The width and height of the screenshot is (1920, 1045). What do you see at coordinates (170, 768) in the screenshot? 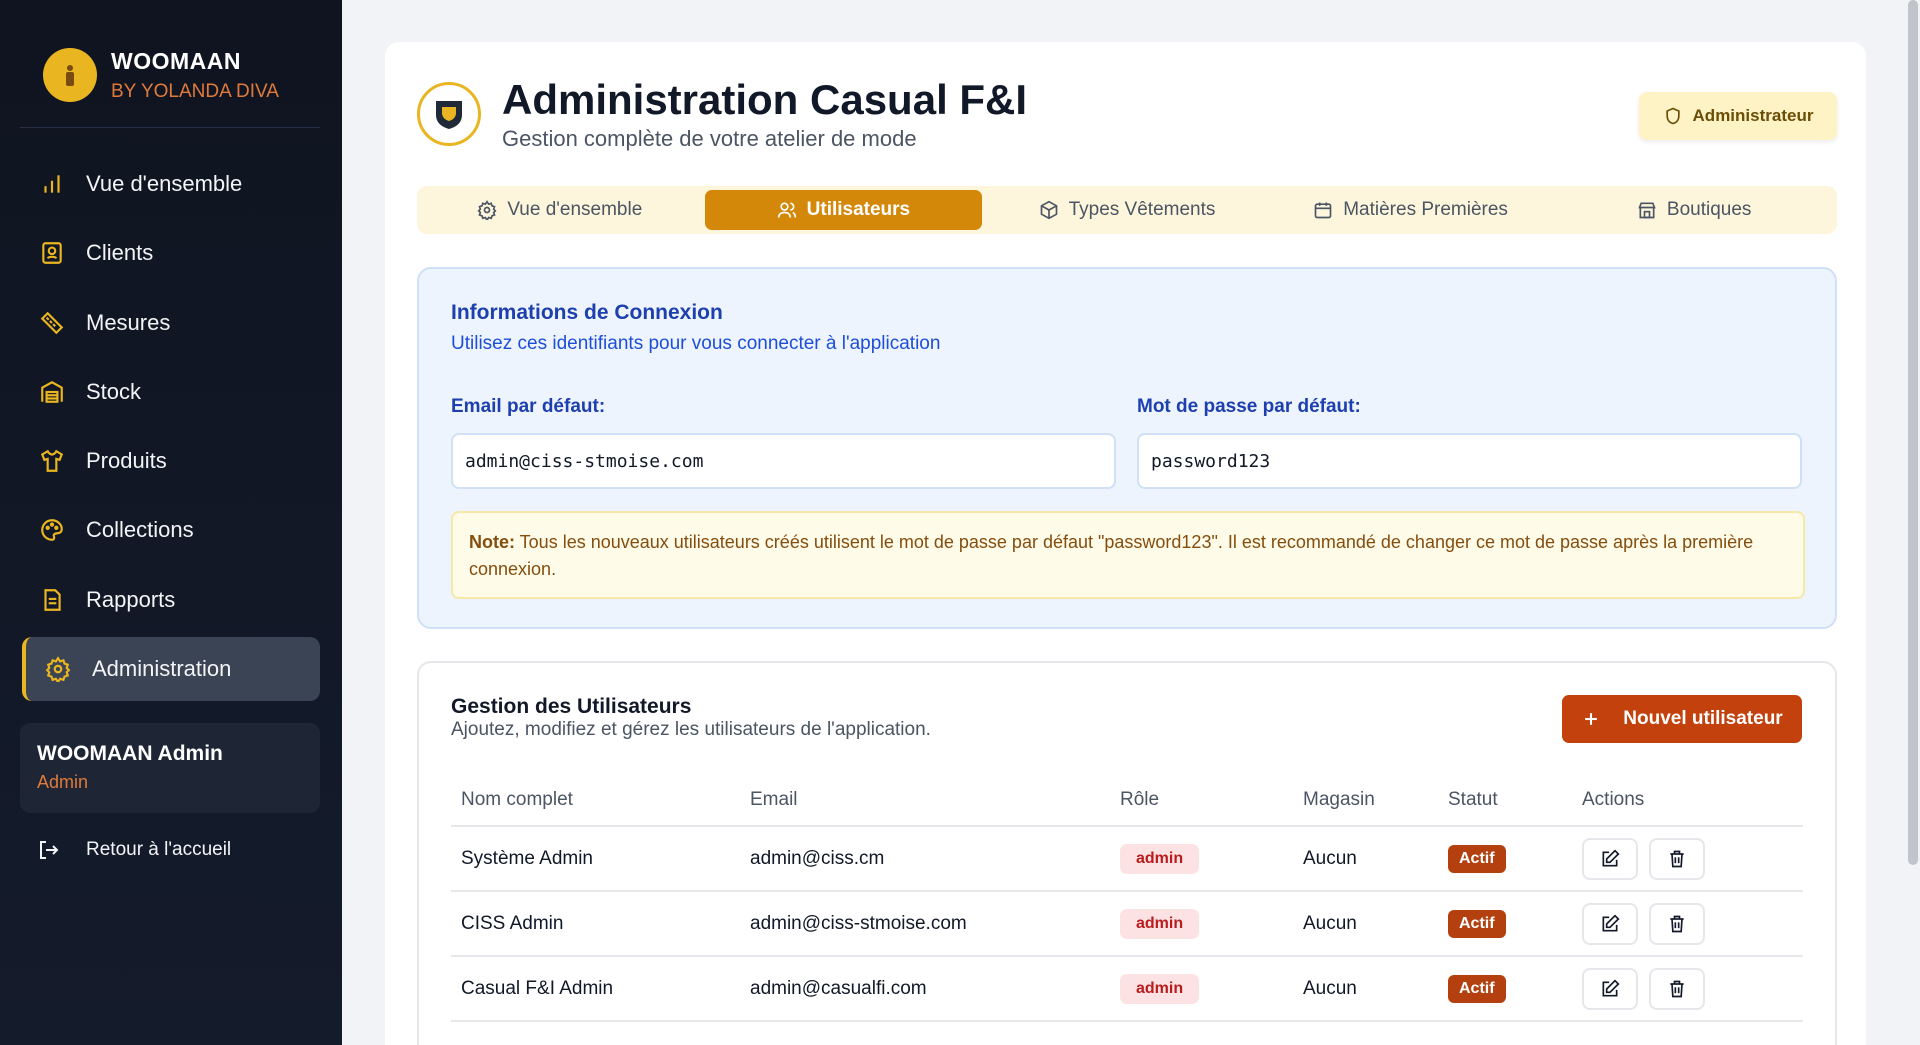
I see `current-user-card: WOOMAAN Admin Admin` at bounding box center [170, 768].